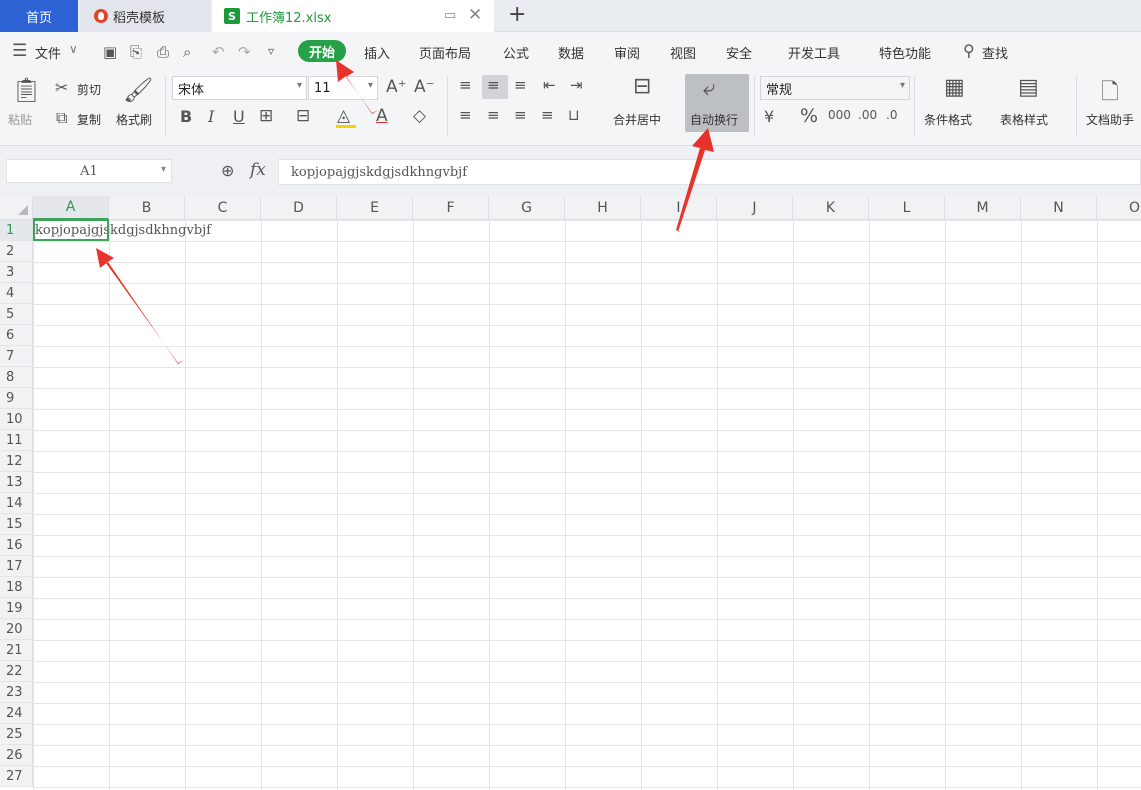 This screenshot has width=1141, height=790. I want to click on align-right-icon: ≡, so click(520, 115).